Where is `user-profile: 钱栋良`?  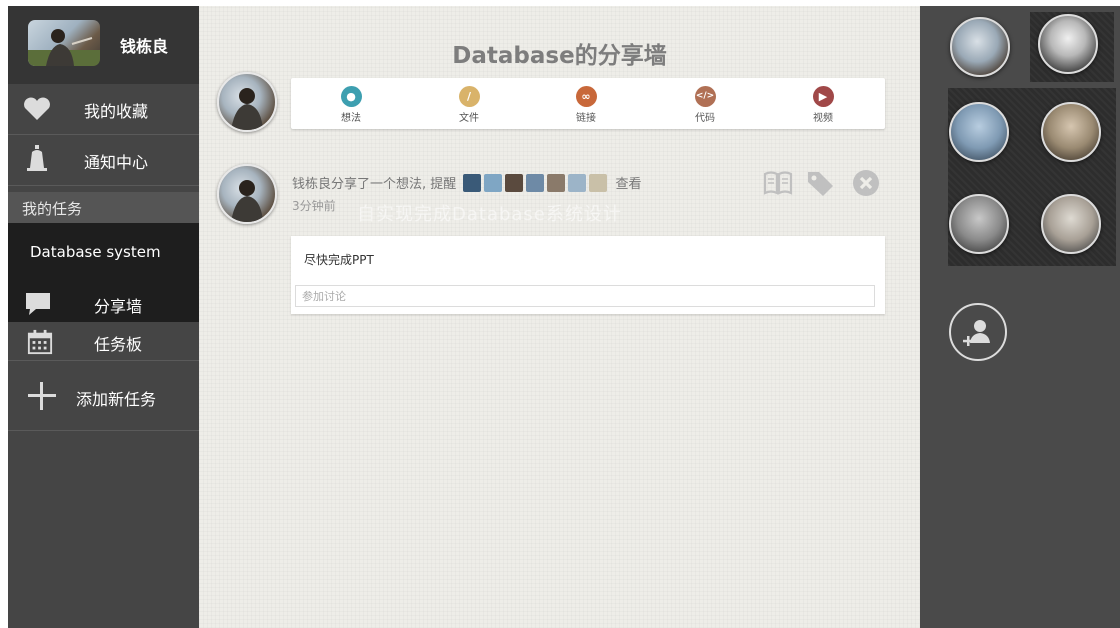 user-profile: 钱栋良 is located at coordinates (103, 45).